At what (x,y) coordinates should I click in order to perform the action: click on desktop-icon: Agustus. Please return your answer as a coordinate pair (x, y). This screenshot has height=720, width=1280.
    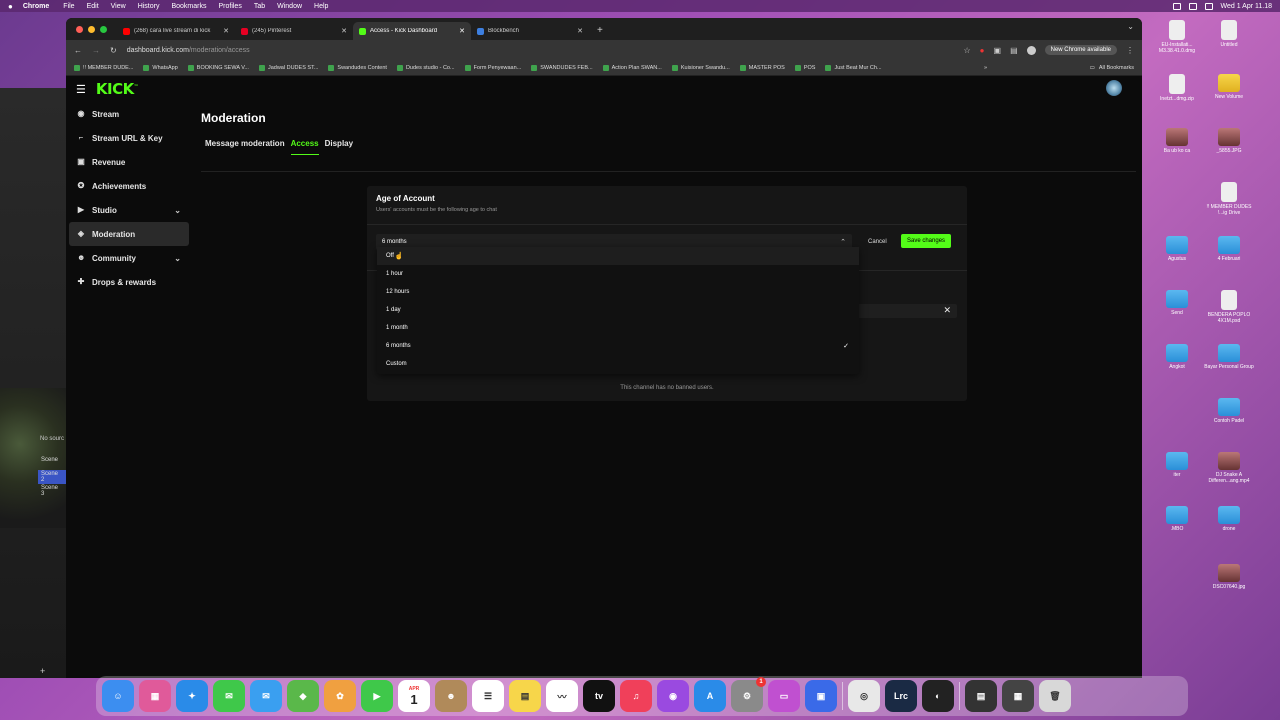
    Looking at the image, I should click on (1177, 249).